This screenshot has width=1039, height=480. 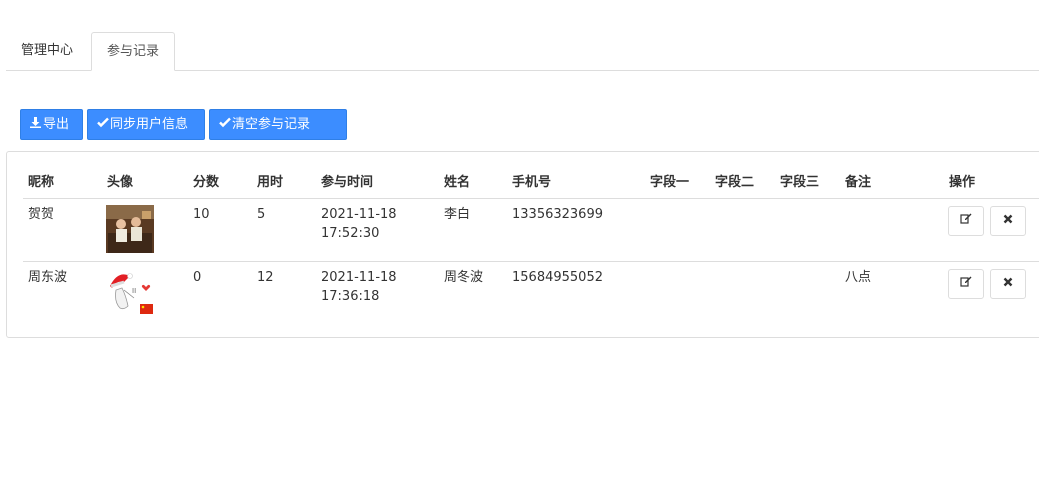 I want to click on col-avatar: 头像, so click(x=120, y=182).